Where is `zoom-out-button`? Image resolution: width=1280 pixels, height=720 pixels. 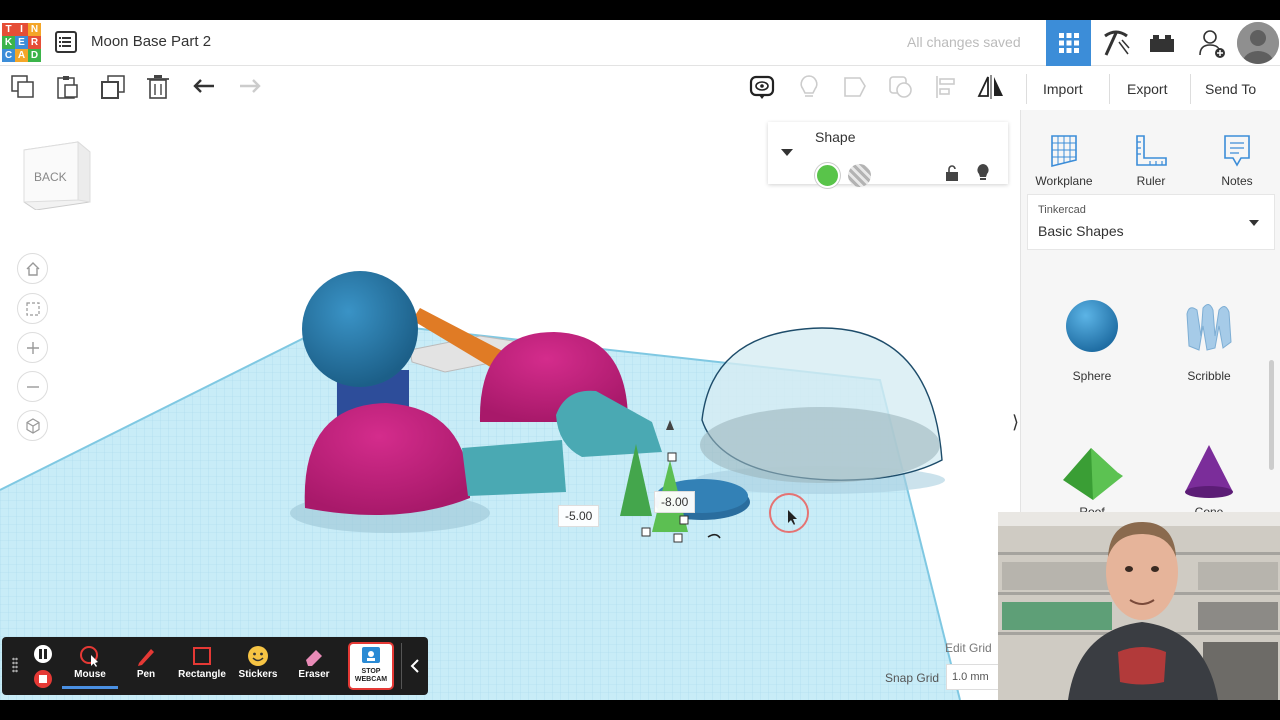
zoom-out-button is located at coordinates (32, 386).